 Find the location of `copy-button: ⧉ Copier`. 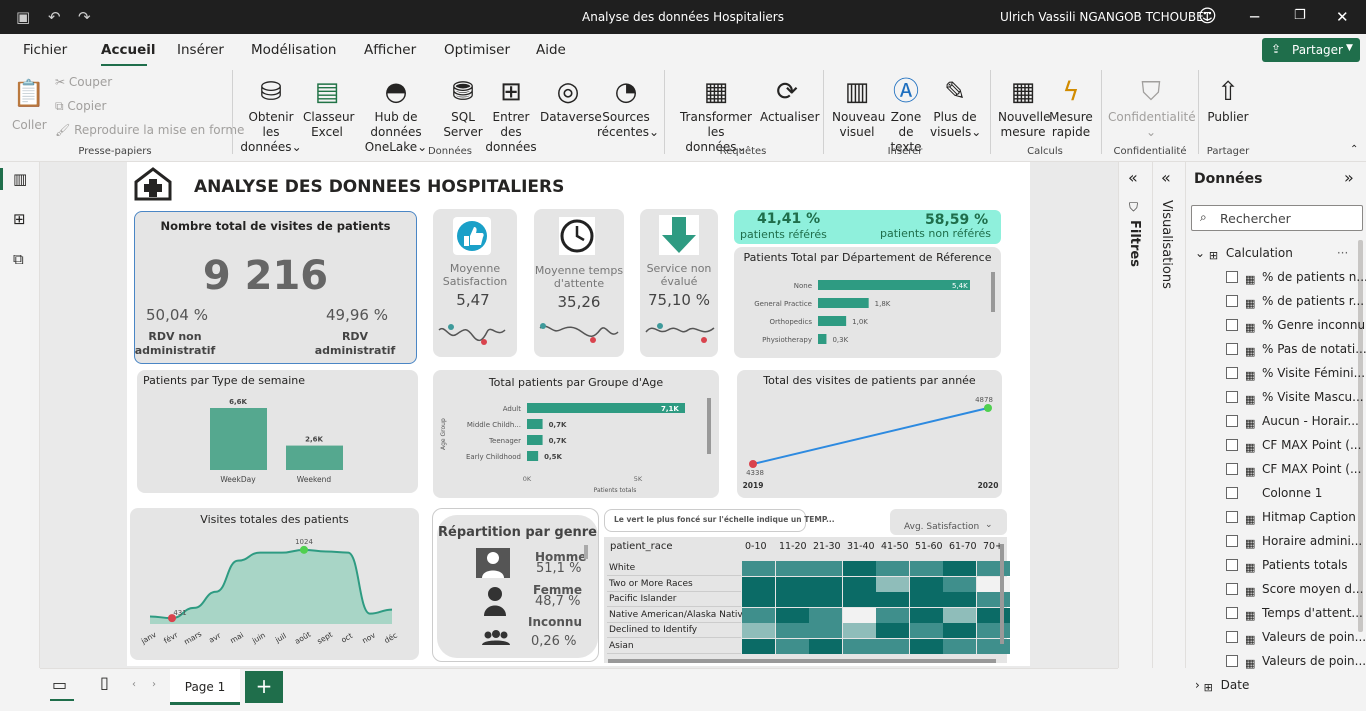

copy-button: ⧉ Copier is located at coordinates (80, 106).